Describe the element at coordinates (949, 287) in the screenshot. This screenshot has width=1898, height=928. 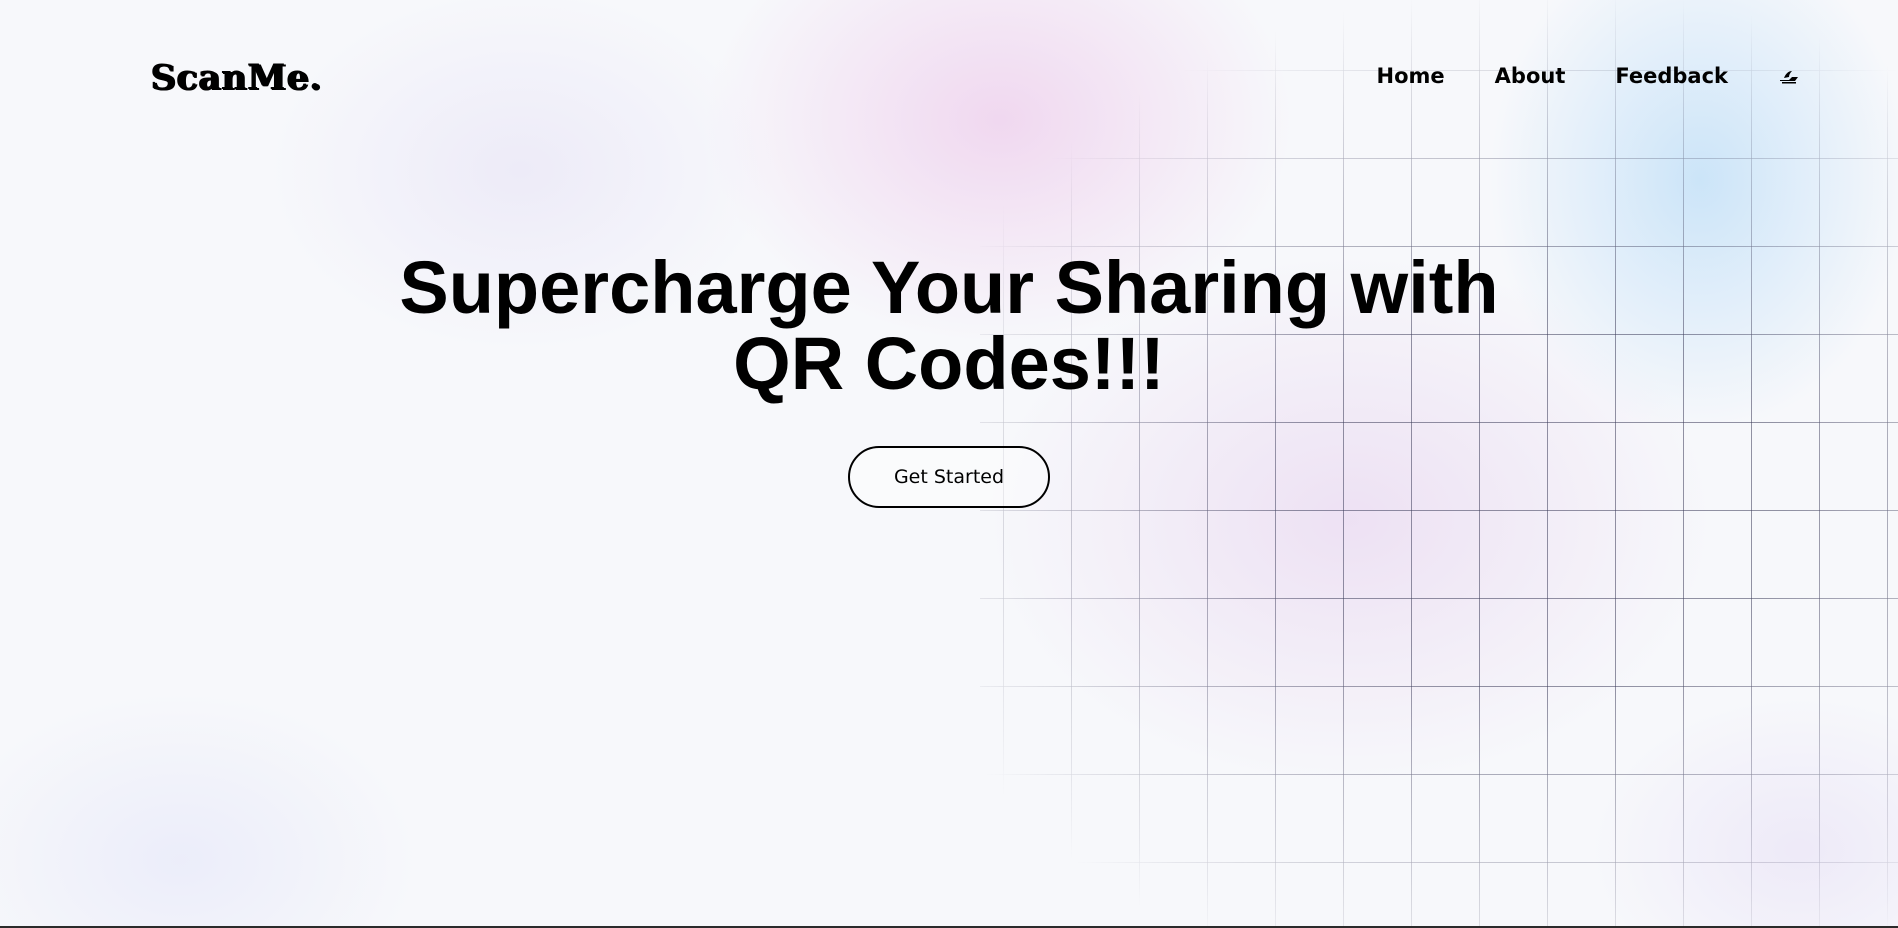
I see `hero-title-line-1: Supercharge Your Sharing with` at that location.